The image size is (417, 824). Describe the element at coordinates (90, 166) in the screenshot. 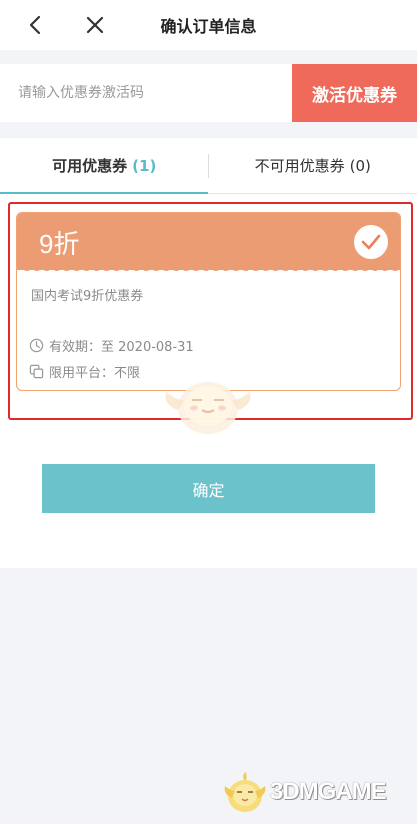

I see `tab-label: 可用优惠券` at that location.